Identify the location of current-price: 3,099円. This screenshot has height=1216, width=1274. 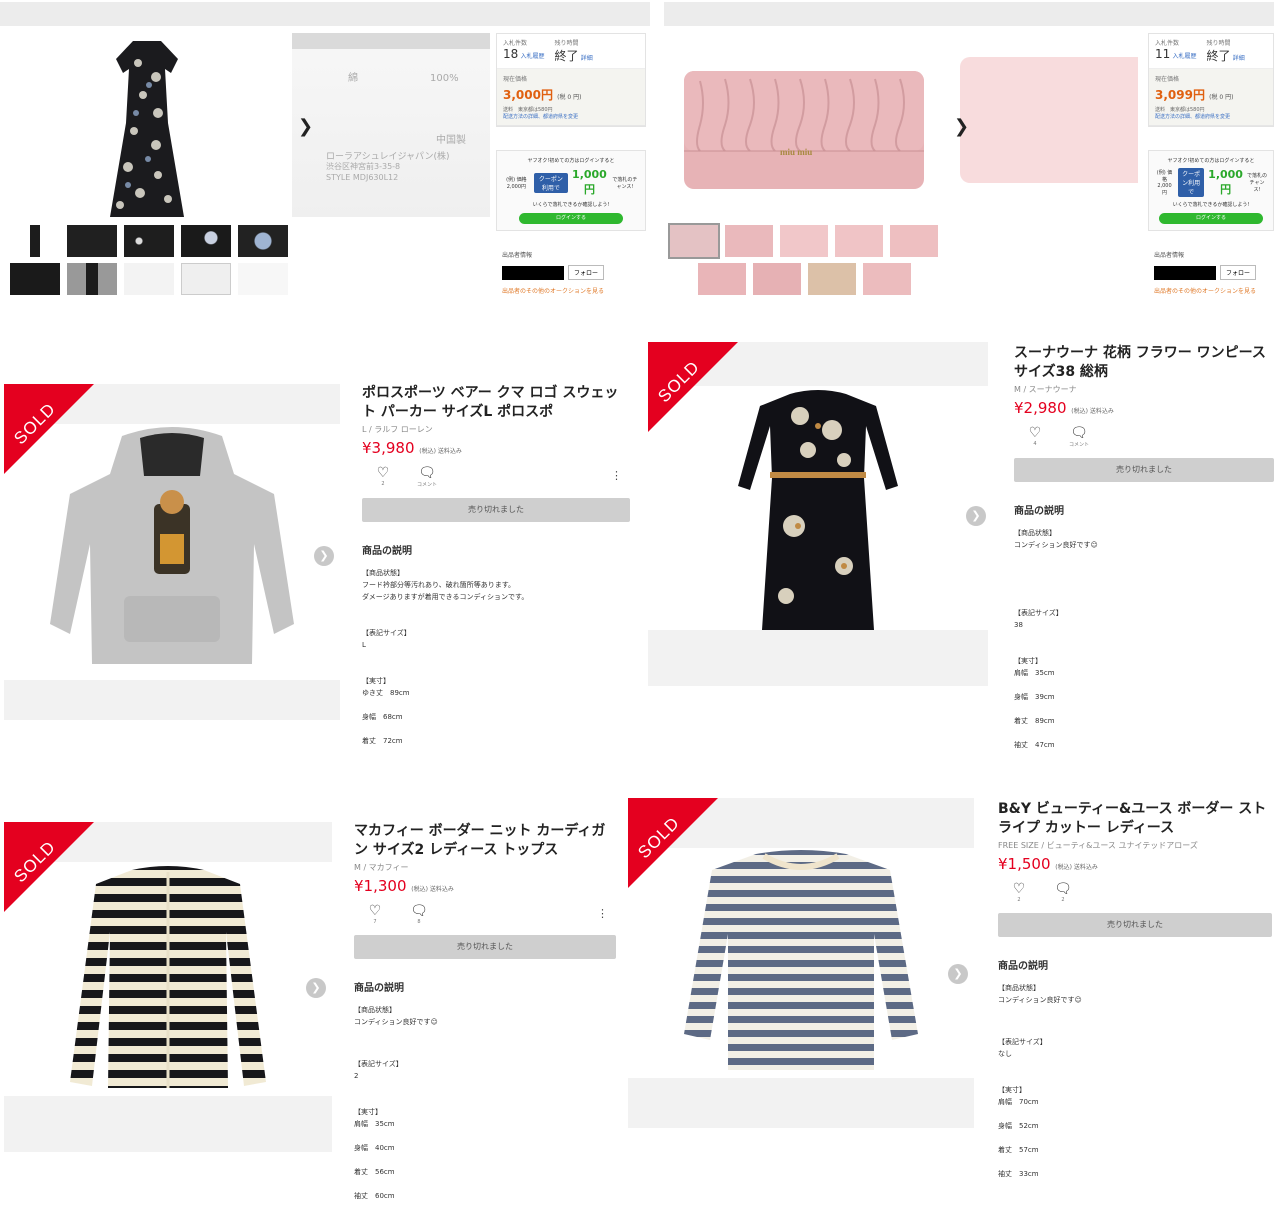
(1180, 95).